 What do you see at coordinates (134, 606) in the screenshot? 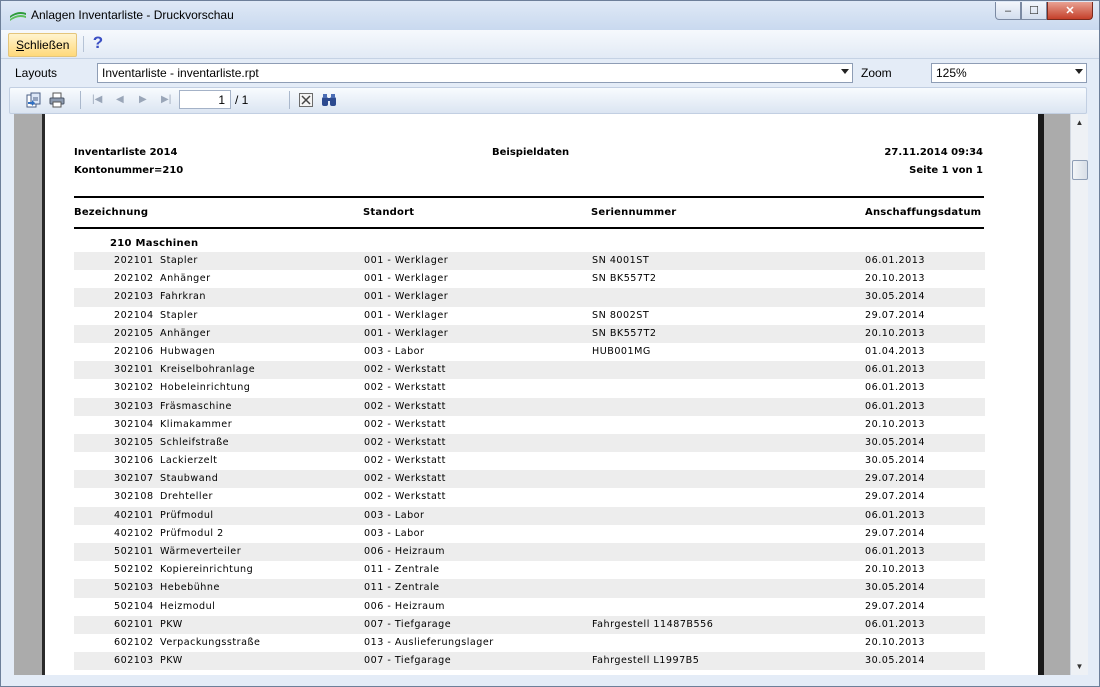
I see `asset-number: 502104` at bounding box center [134, 606].